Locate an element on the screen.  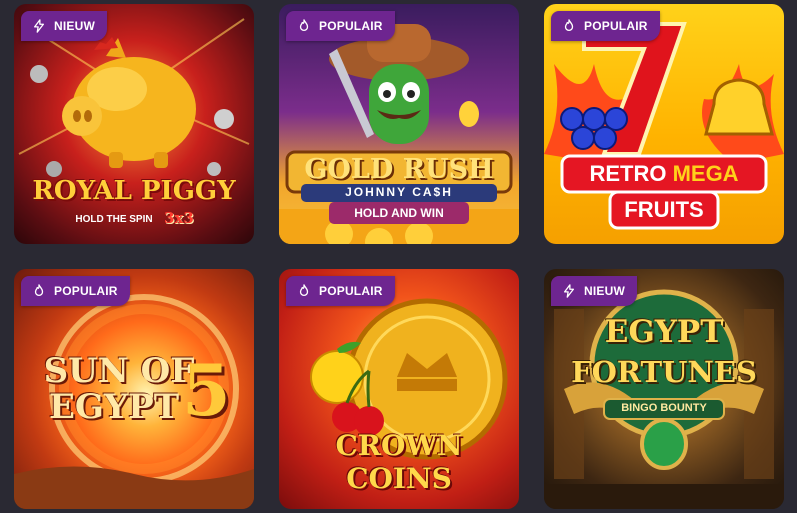
game-card-egypt-fortunes: EGYPT FORTUNES BINGO BOUNTY NIEUW is located at coordinates (664, 389).